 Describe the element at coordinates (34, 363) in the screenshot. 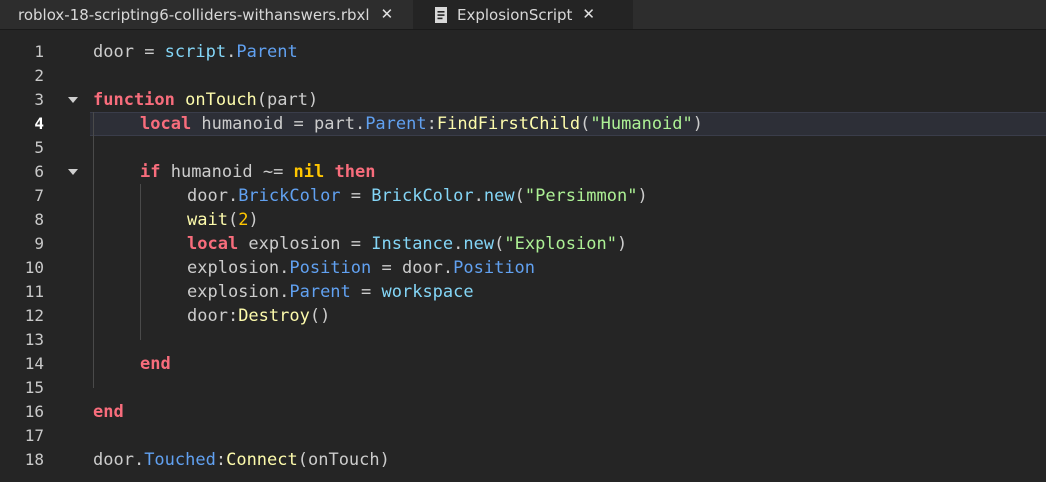

I see `line-number: 14` at that location.